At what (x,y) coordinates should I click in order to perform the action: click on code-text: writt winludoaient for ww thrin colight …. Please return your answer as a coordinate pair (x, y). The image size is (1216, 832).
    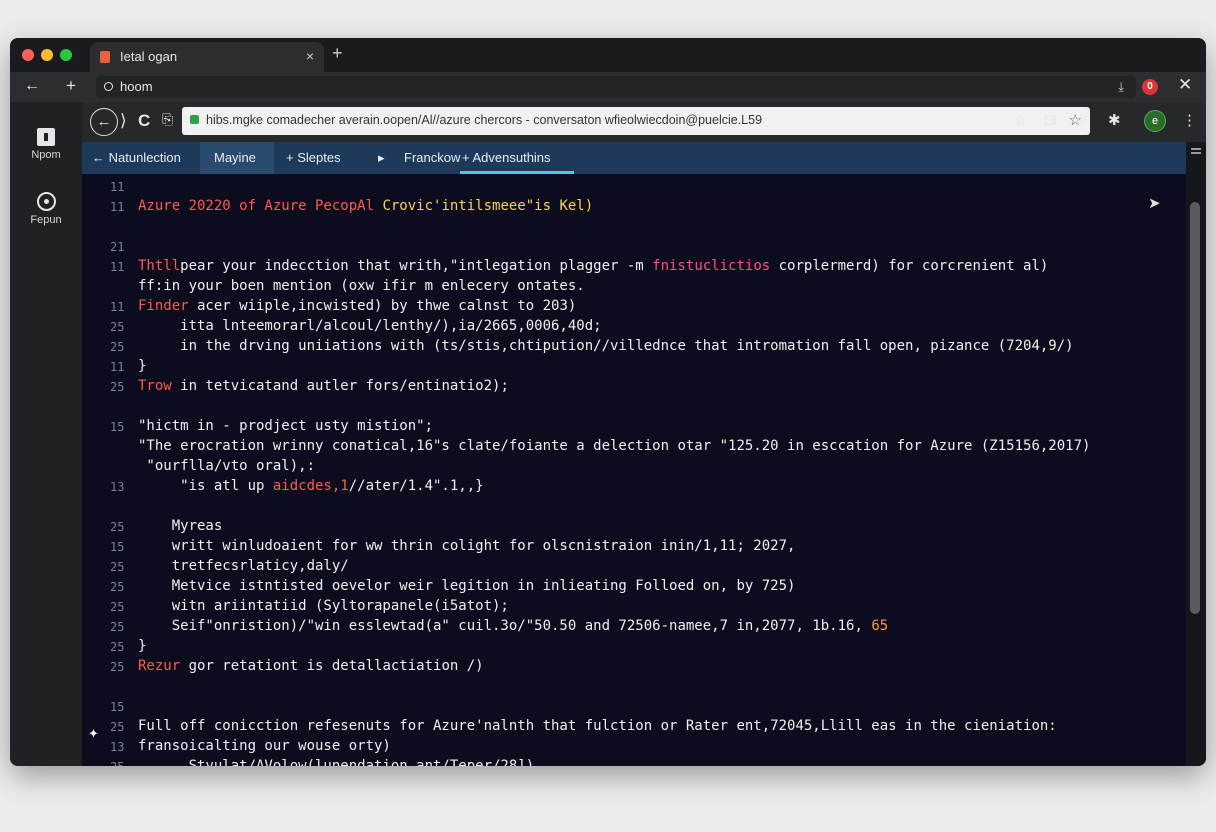
    Looking at the image, I should click on (467, 546).